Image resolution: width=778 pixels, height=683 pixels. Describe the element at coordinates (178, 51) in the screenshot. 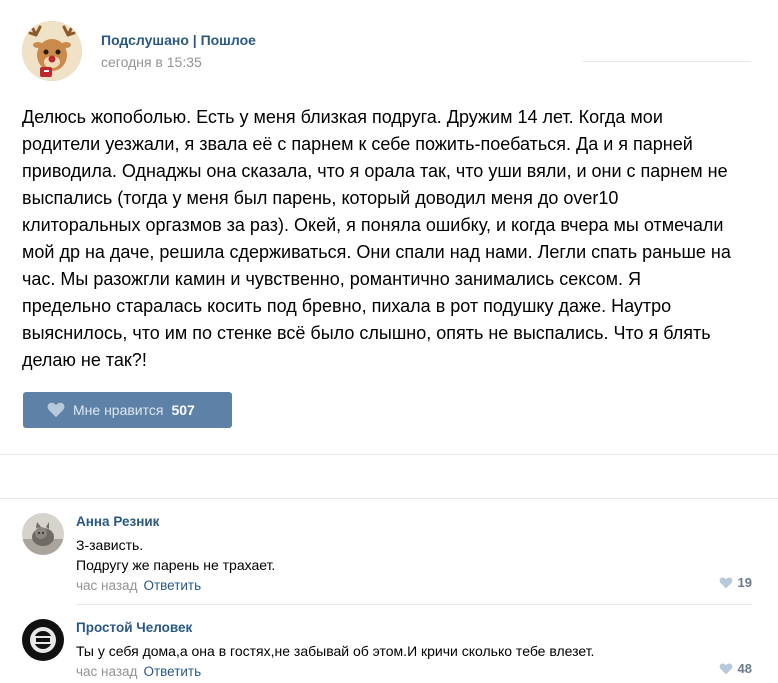

I see `post-header-text: Подслушано | Пошлое сегодня в 15:35` at that location.